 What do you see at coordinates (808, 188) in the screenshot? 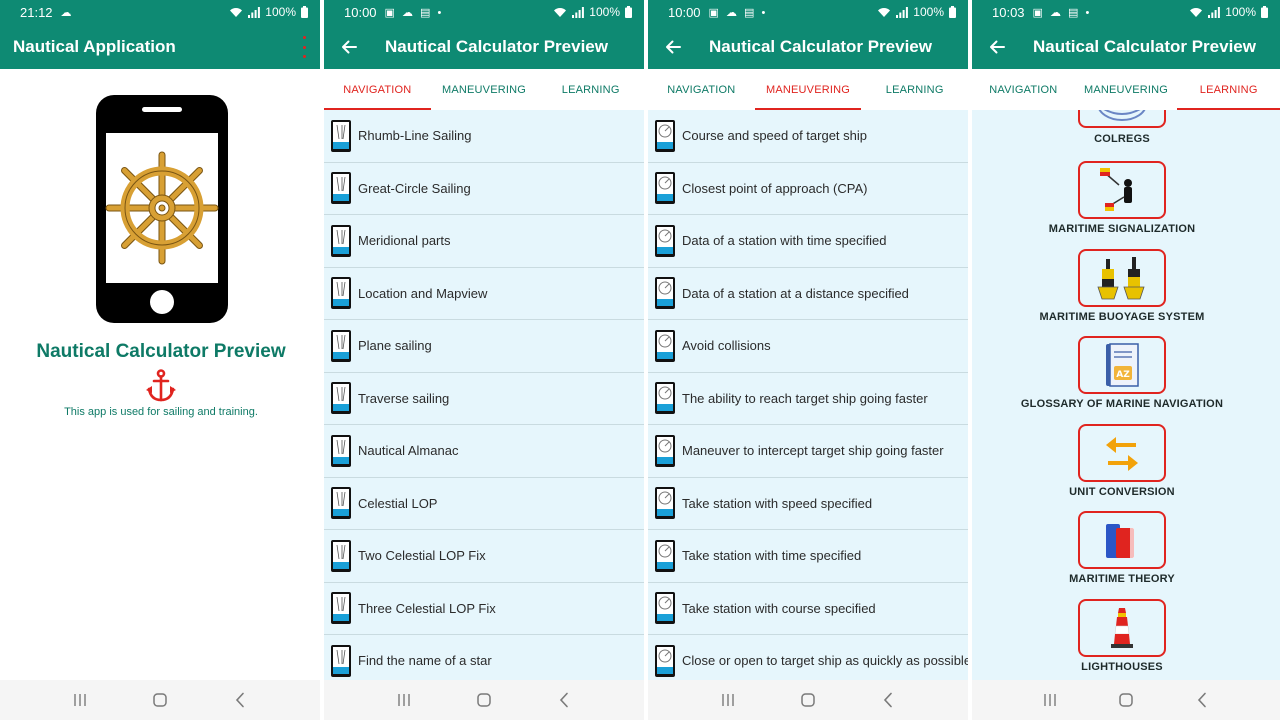
I see `list-item: Closest point of approach (CPA)` at bounding box center [808, 188].